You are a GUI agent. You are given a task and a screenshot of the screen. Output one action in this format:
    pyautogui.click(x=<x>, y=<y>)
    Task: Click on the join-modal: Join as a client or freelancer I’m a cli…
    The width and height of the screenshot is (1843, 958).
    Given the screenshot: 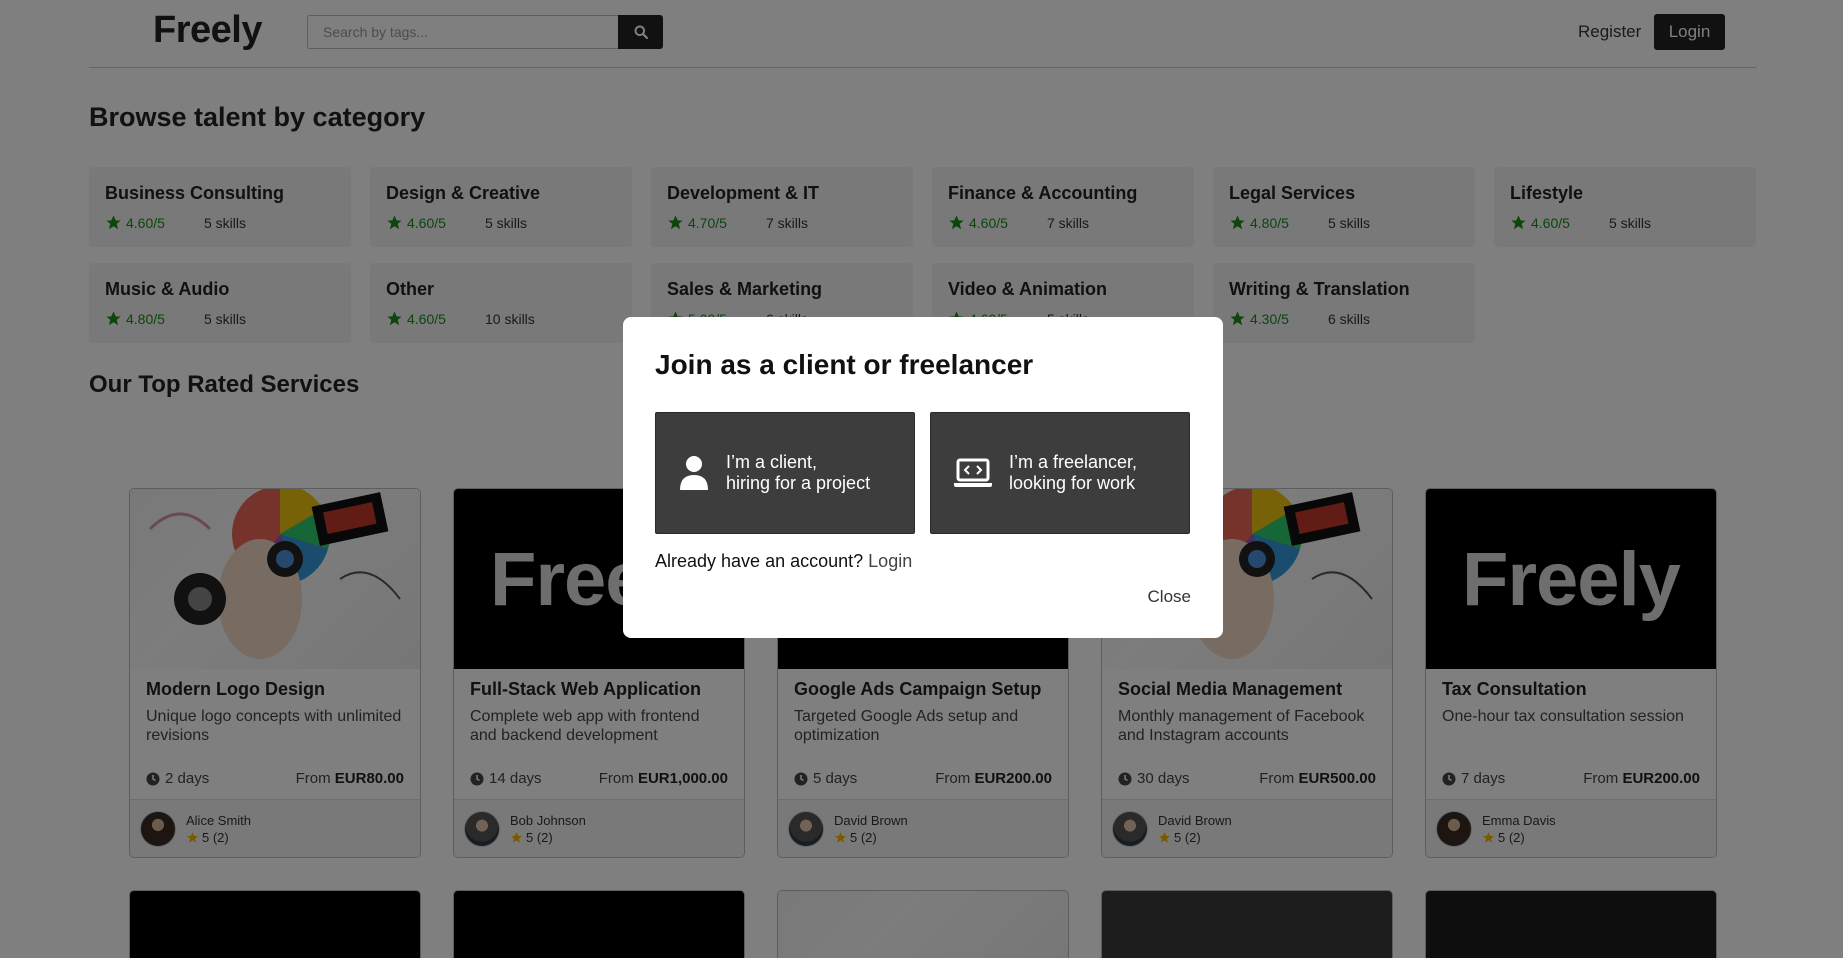 What is the action you would take?
    pyautogui.click(x=923, y=477)
    